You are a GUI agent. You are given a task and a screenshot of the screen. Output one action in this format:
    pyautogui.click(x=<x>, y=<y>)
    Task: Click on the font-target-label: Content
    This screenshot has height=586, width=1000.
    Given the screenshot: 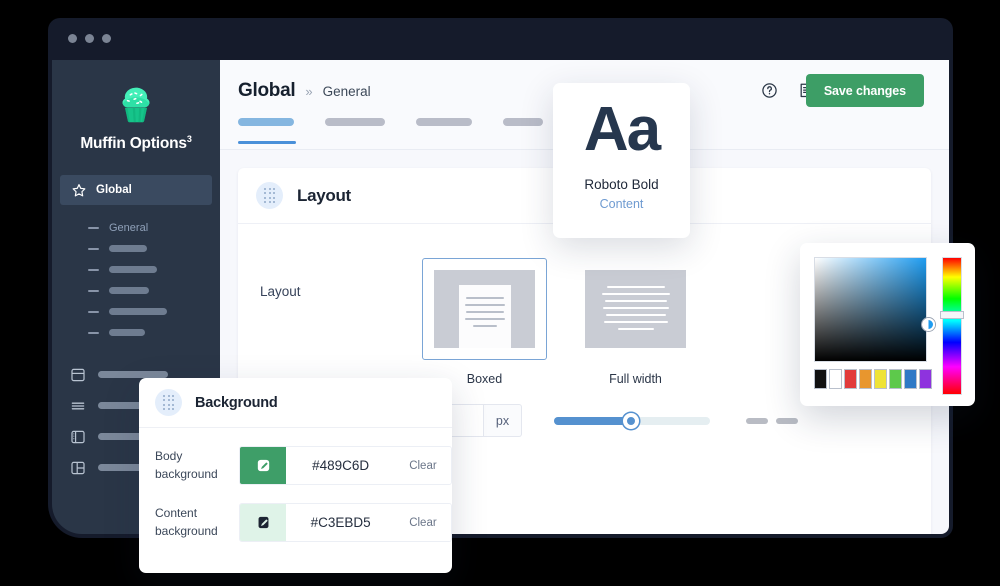 What is the action you would take?
    pyautogui.click(x=621, y=204)
    